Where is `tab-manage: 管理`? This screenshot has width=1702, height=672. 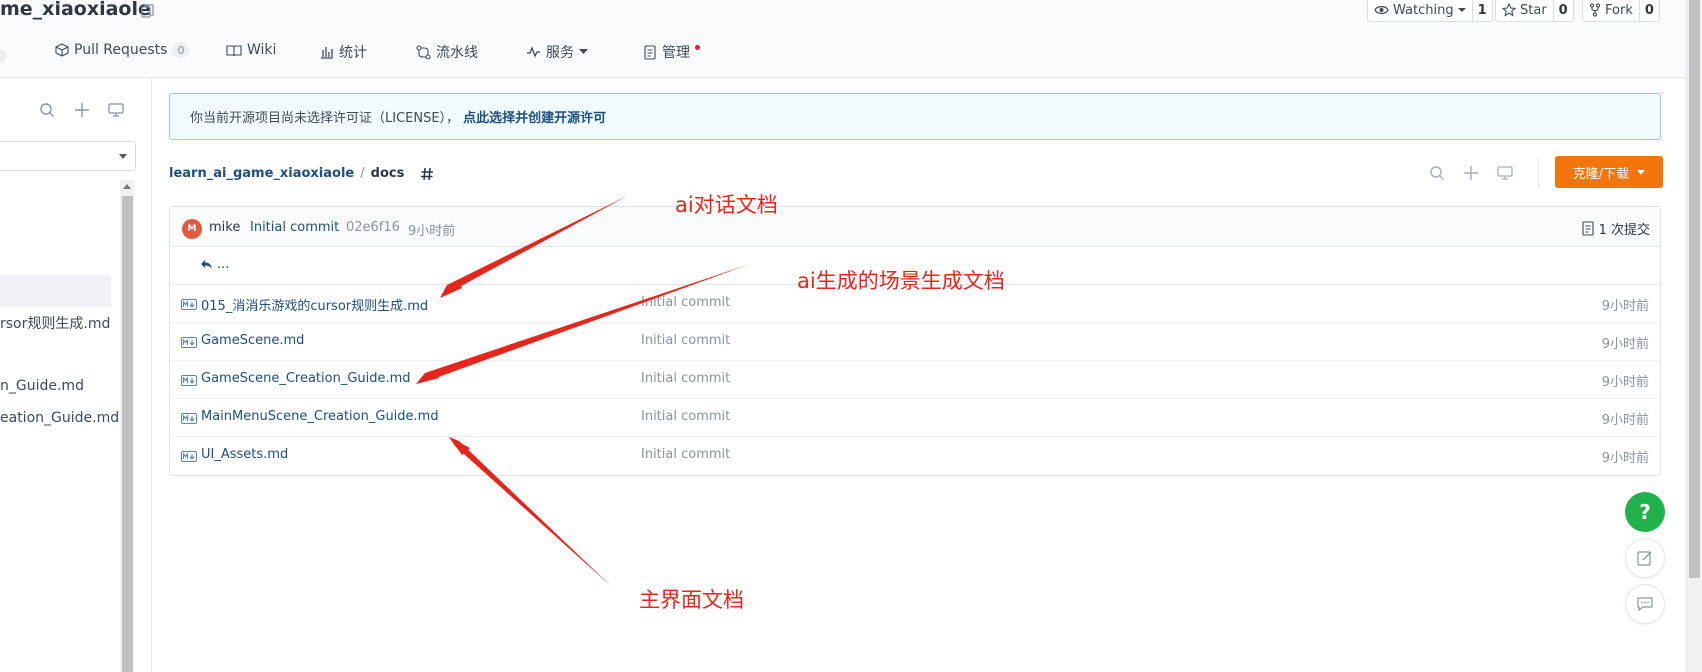 tab-manage: 管理 is located at coordinates (666, 52).